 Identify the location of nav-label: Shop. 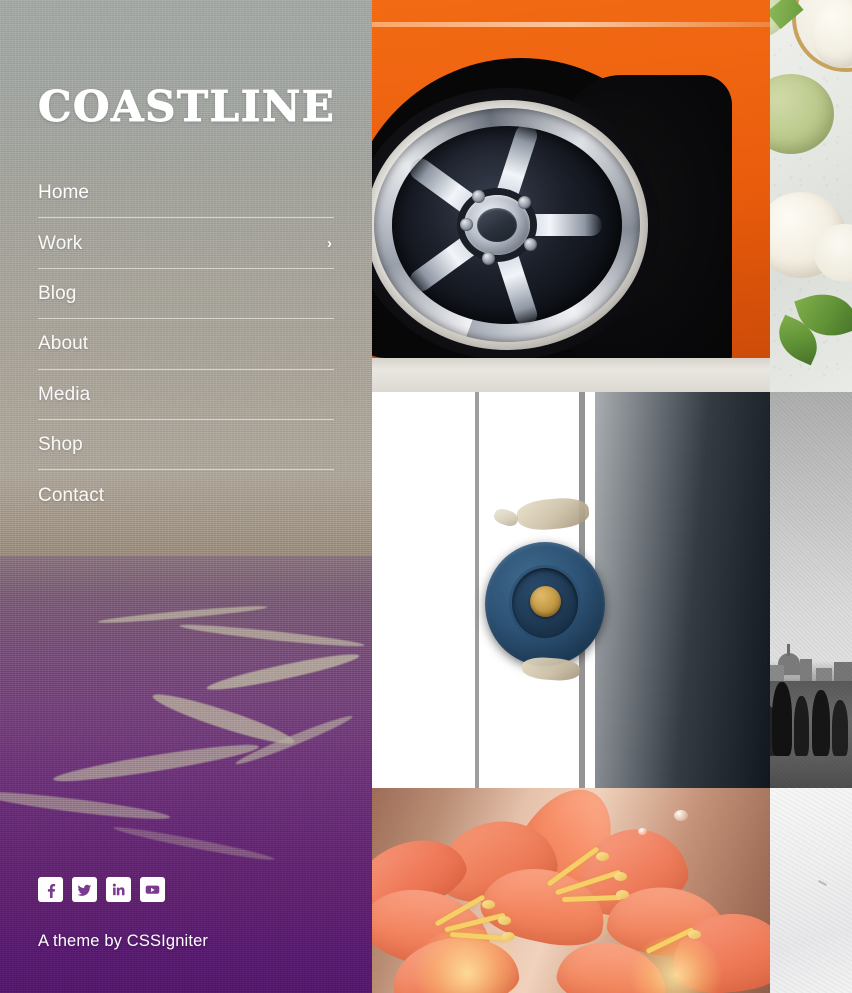
(60, 445).